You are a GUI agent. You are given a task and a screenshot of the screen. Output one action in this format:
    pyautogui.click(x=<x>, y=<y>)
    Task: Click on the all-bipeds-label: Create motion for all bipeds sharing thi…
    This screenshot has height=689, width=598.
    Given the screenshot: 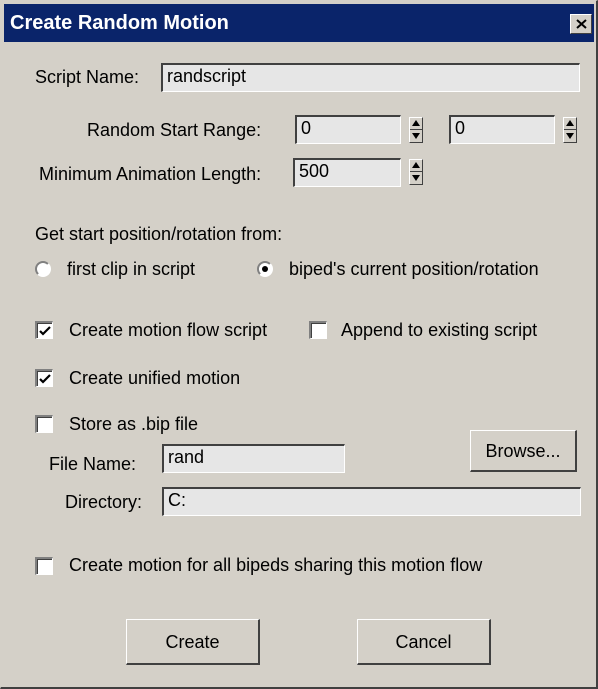 What is the action you would take?
    pyautogui.click(x=275, y=565)
    